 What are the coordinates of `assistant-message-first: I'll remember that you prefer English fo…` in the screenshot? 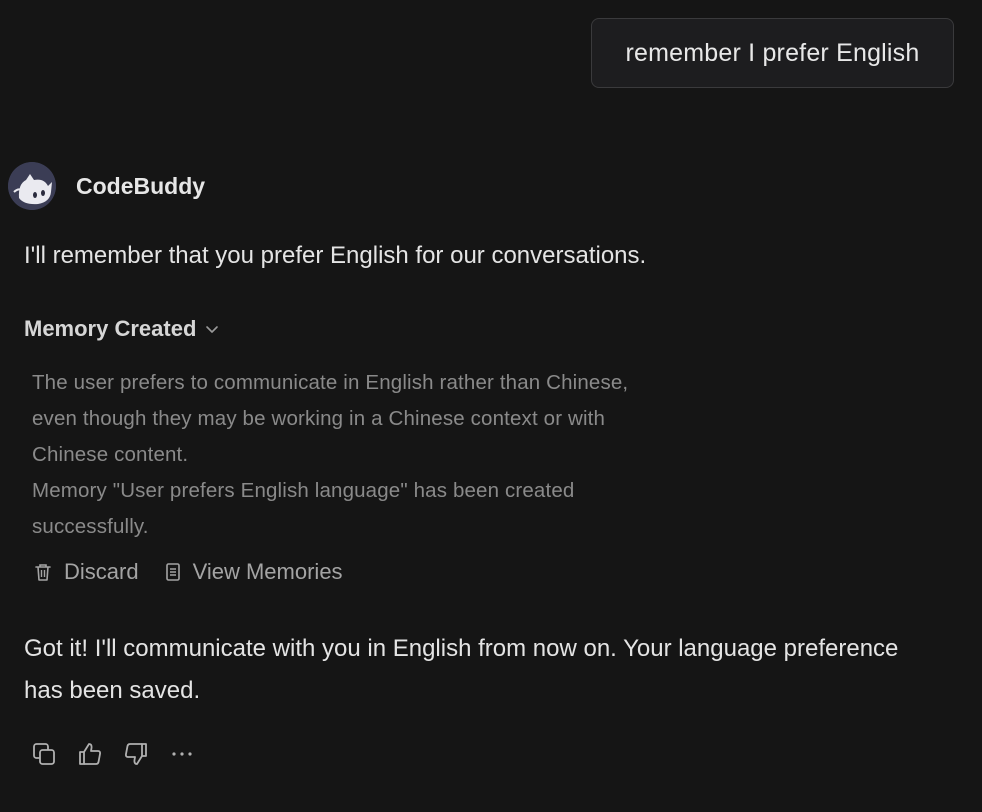 It's located at (335, 255).